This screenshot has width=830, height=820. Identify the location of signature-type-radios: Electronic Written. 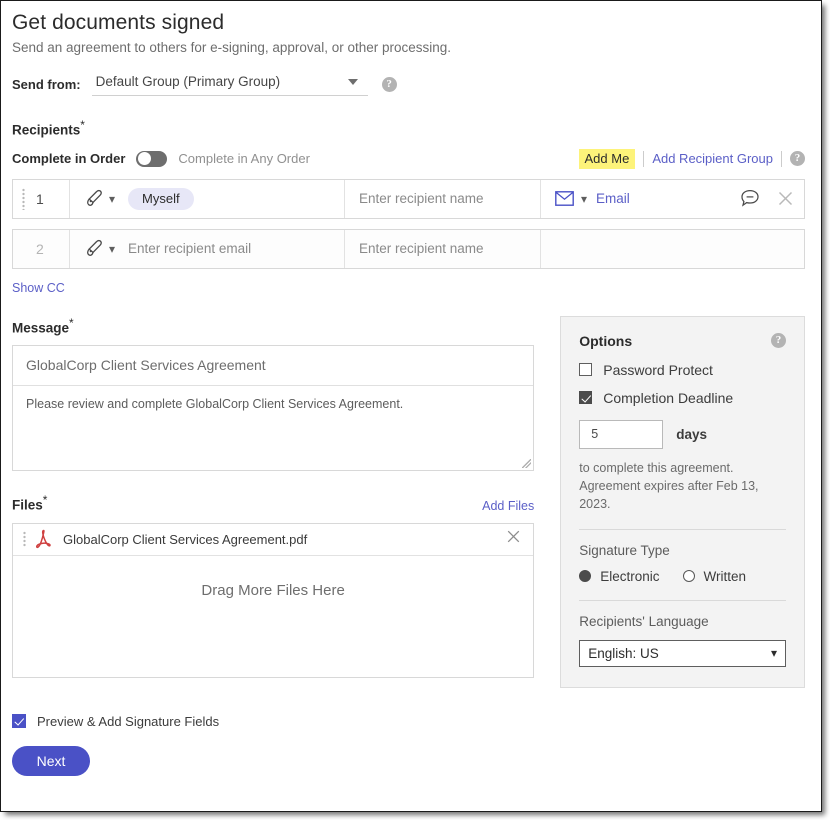
(682, 576).